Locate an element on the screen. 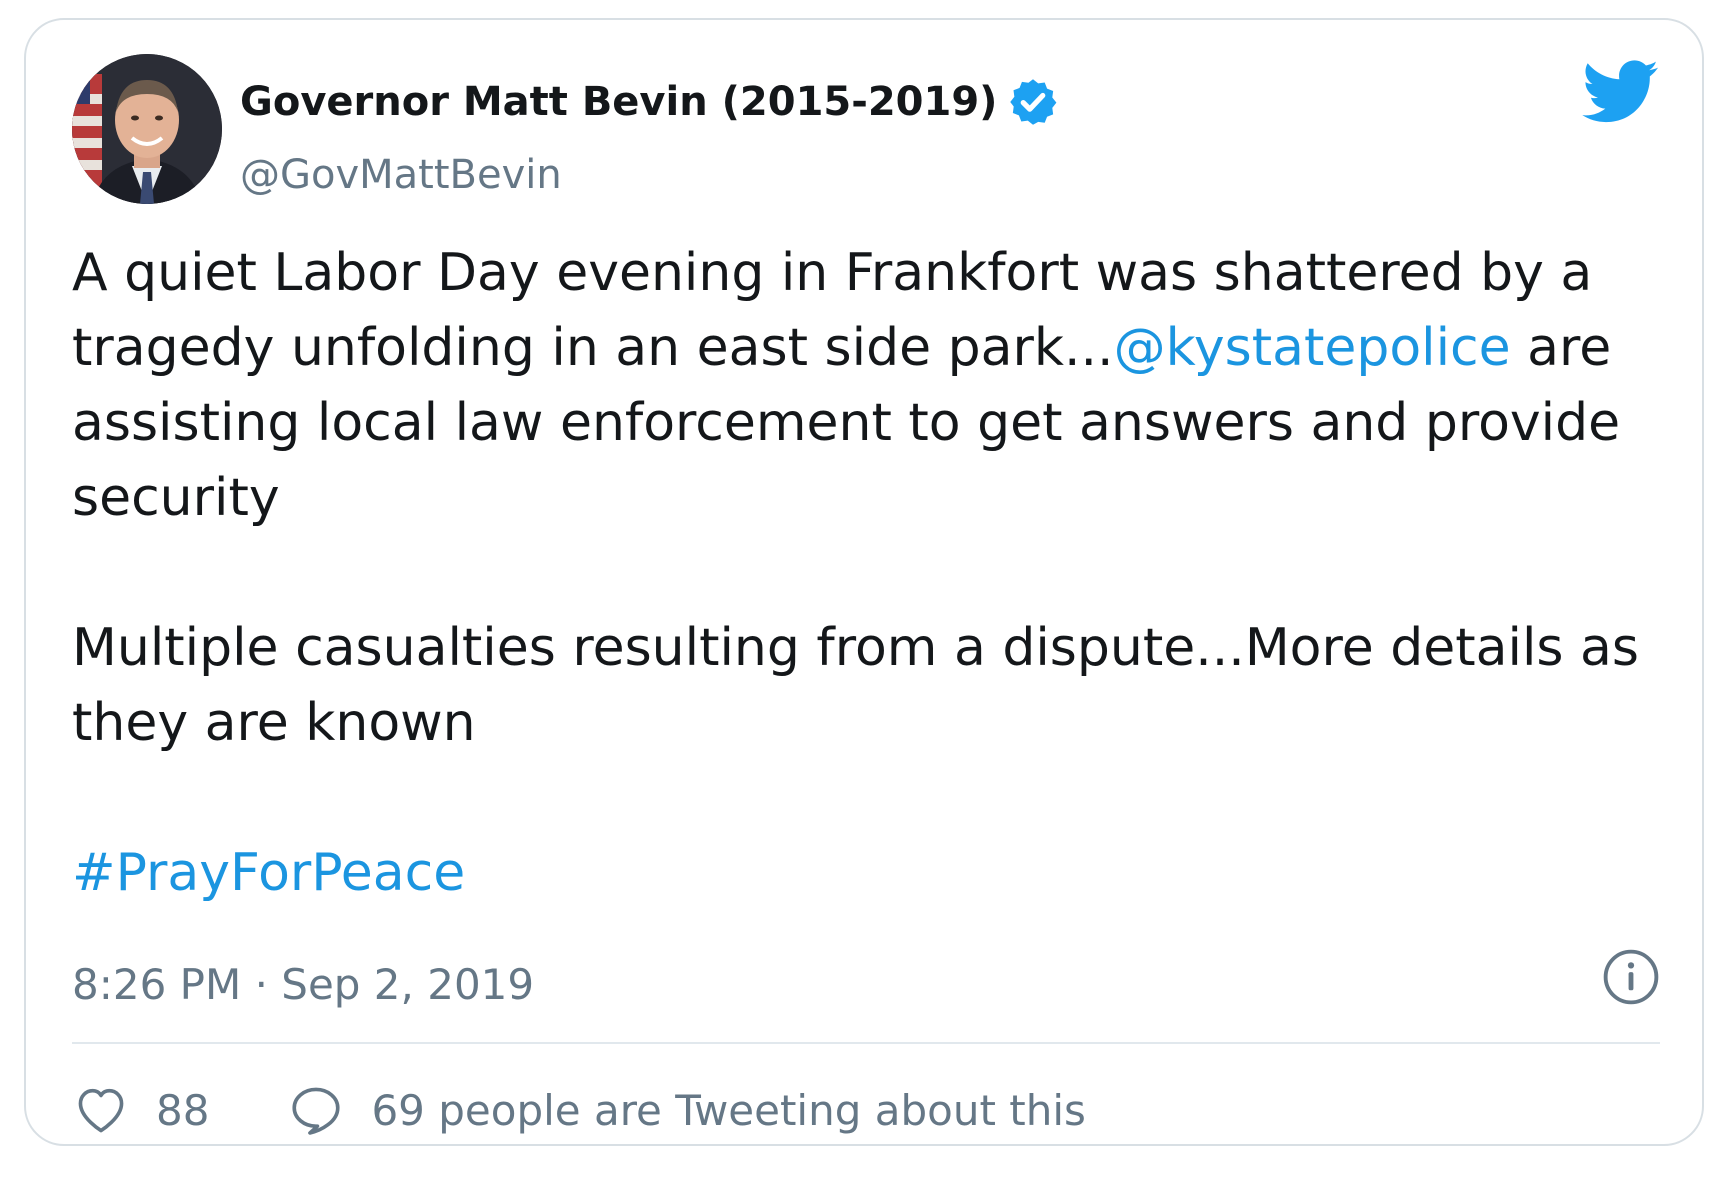 This screenshot has height=1200, width=1728. avatar-photo is located at coordinates (147, 129).